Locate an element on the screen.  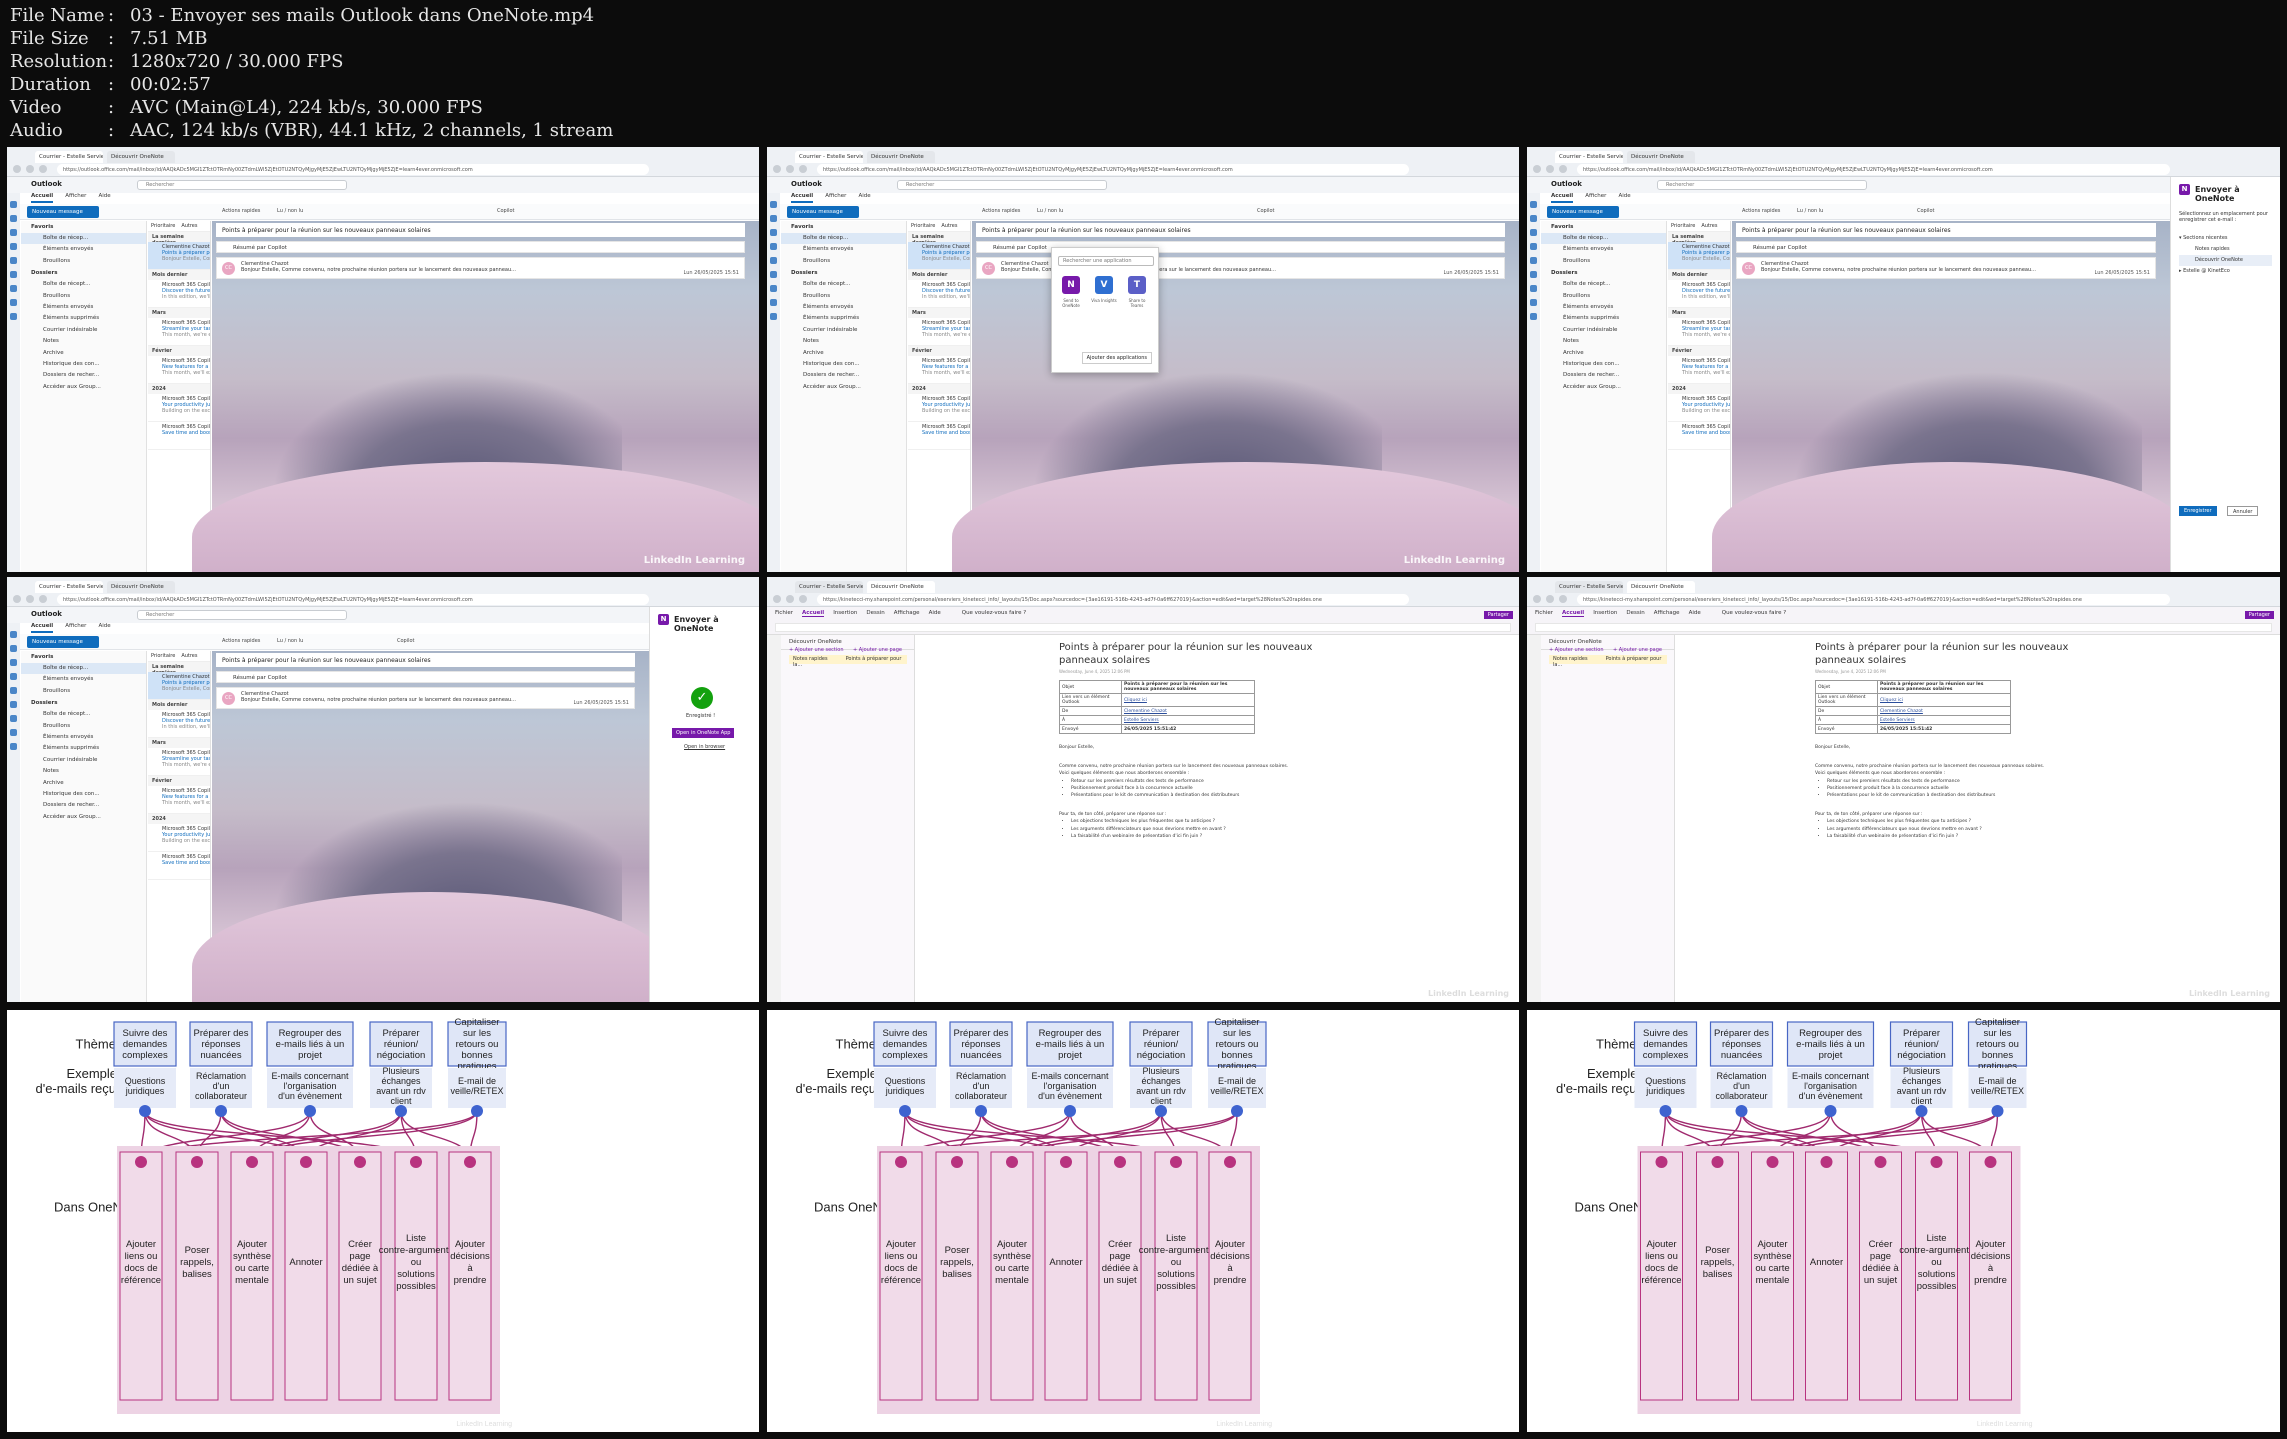
tree-recent: ▾ Sections récentes is located at coordinates (2225, 238).